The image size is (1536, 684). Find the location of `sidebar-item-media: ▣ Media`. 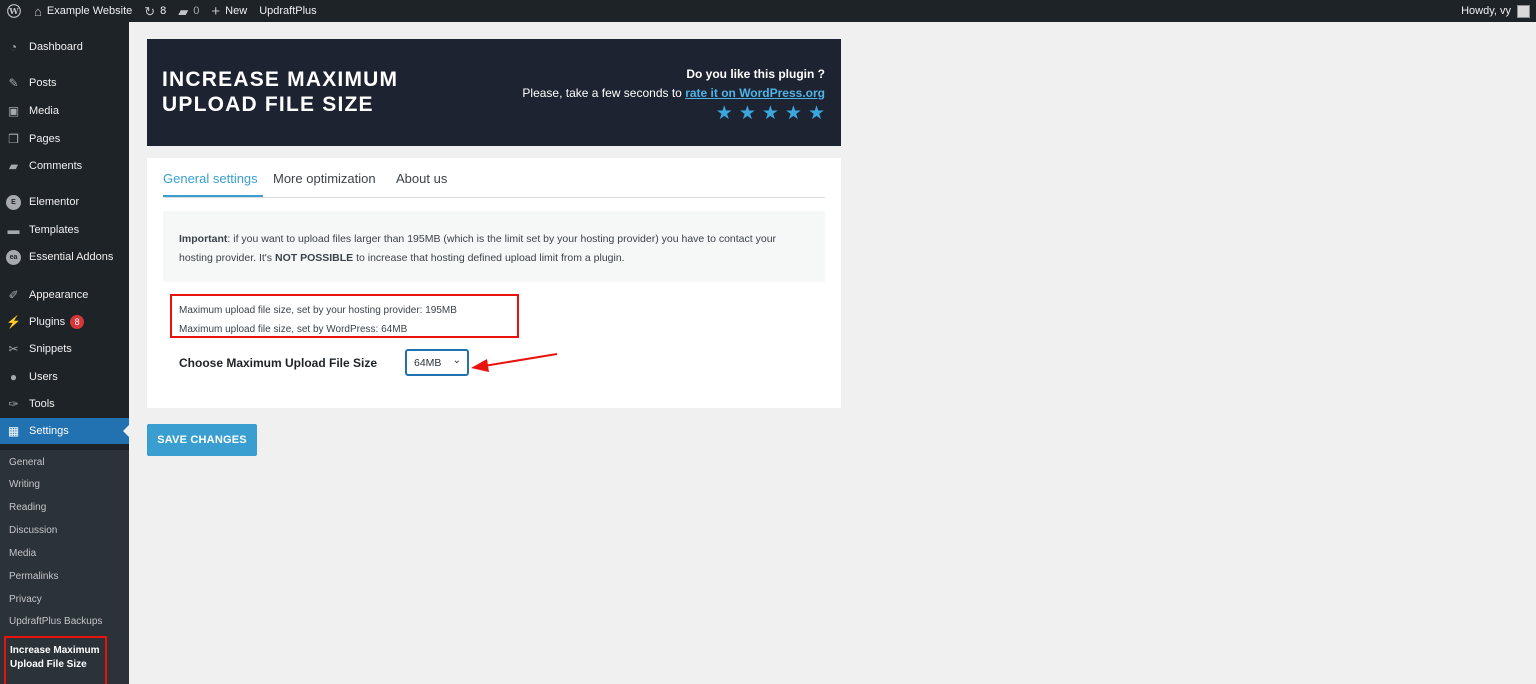

sidebar-item-media: ▣ Media is located at coordinates (64, 111).